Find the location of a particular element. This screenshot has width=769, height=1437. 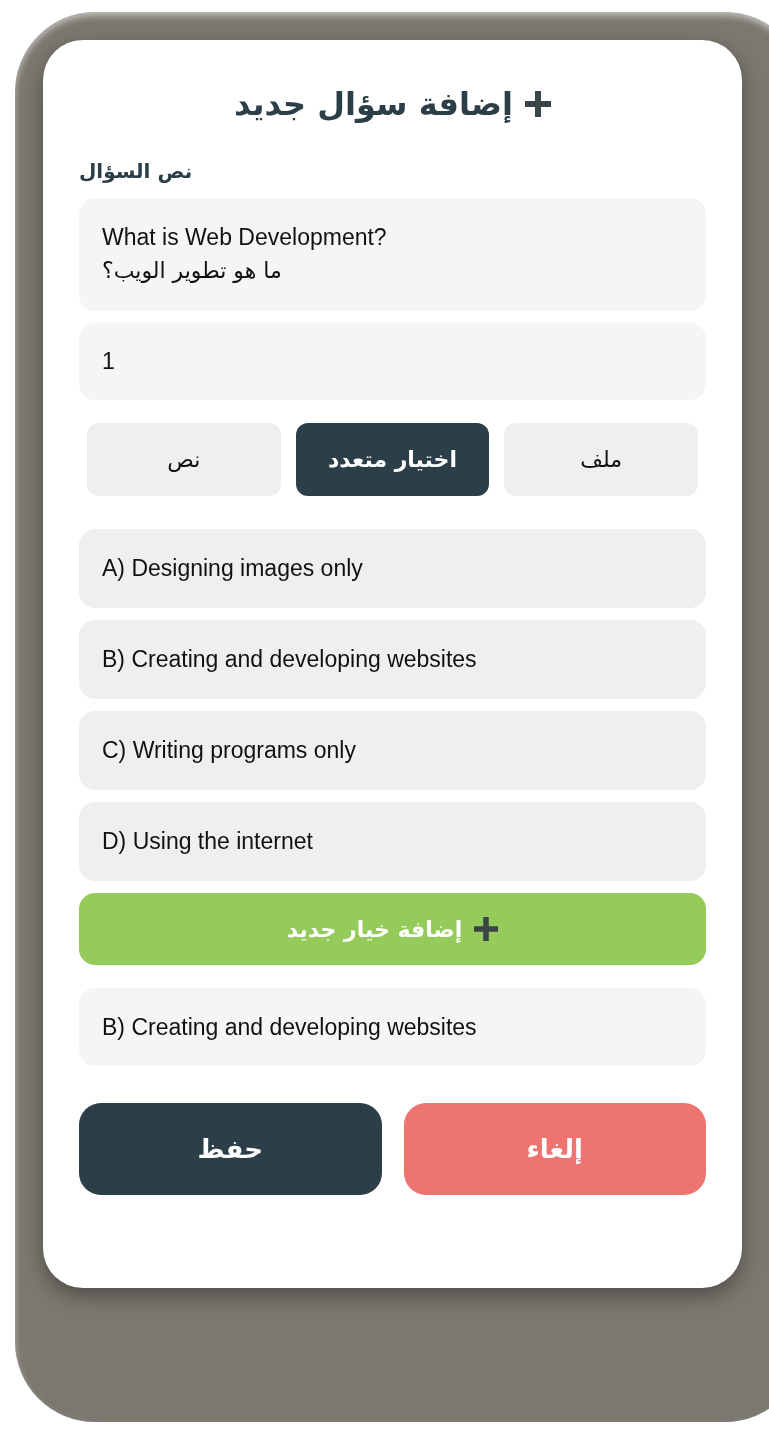

field-label: نص السؤال is located at coordinates (136, 171).